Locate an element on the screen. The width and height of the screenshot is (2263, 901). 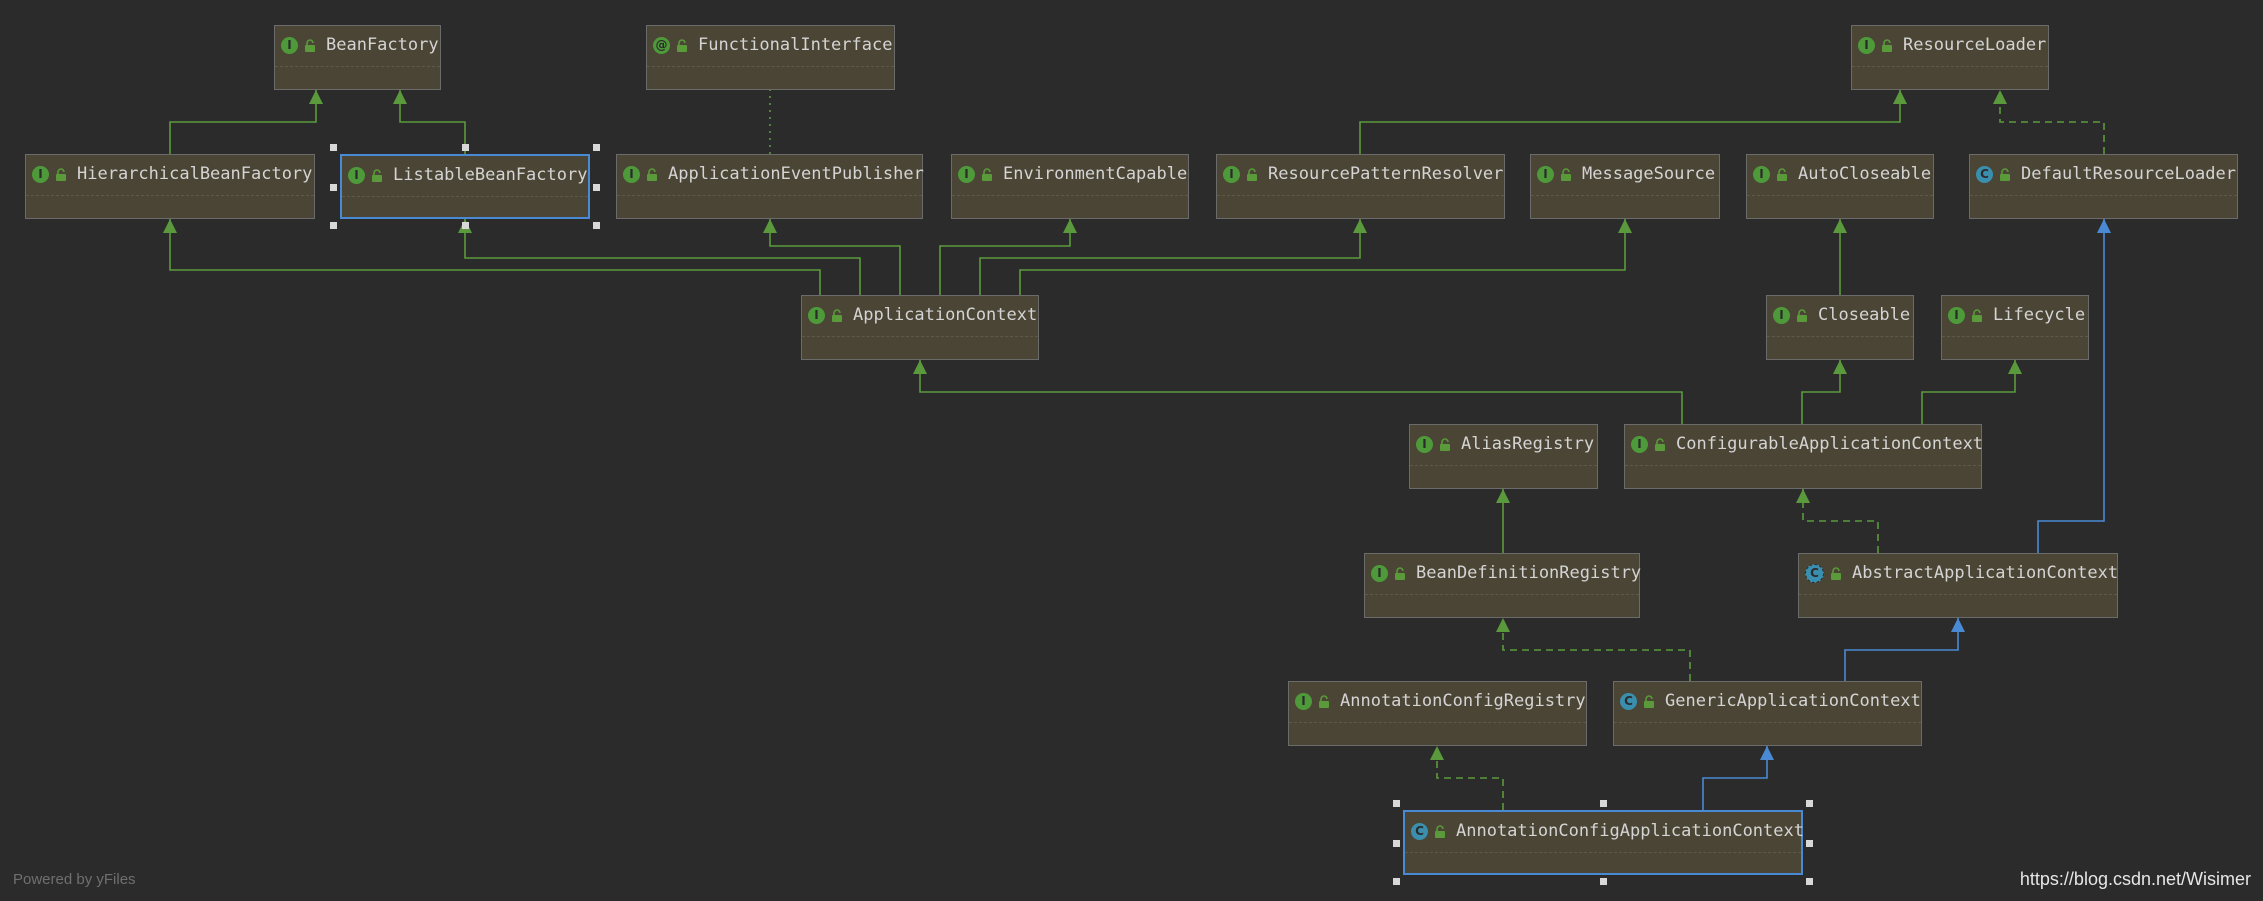
node-header: I ConfigurableApplicationContext is located at coordinates (1804, 444).